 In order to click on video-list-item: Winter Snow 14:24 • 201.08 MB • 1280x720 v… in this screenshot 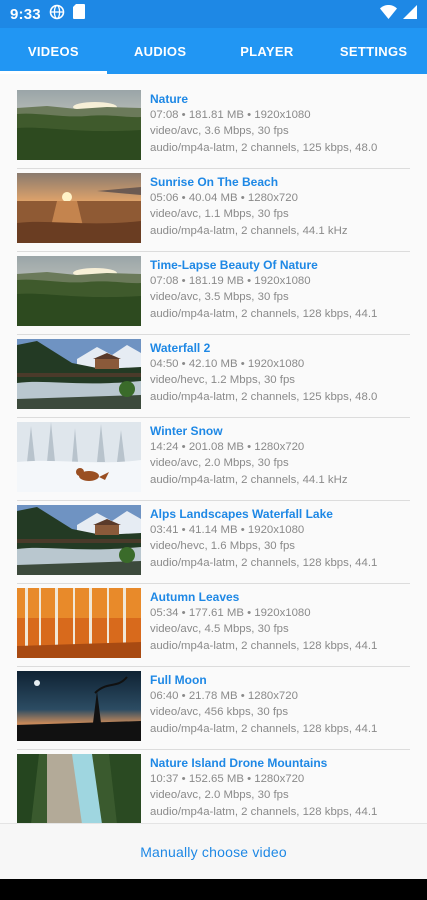, I will do `click(213, 459)`.